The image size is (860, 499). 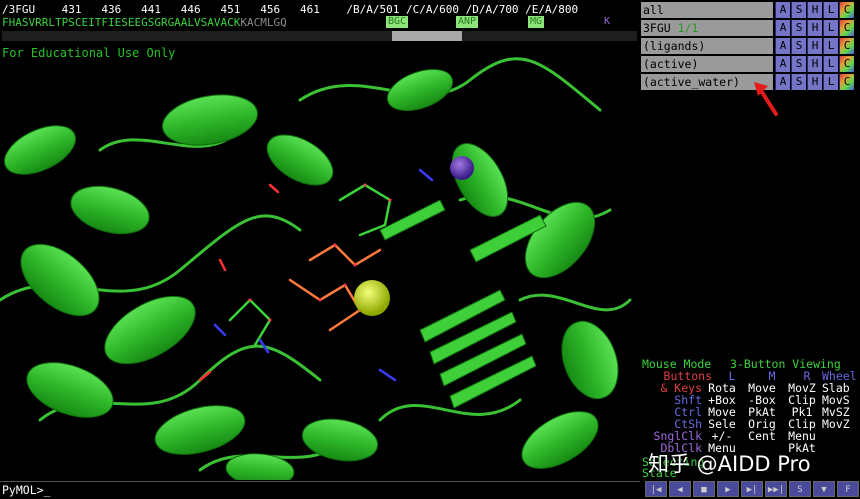 What do you see at coordinates (657, 28) in the screenshot?
I see `object-name-label: 3FGU` at bounding box center [657, 28].